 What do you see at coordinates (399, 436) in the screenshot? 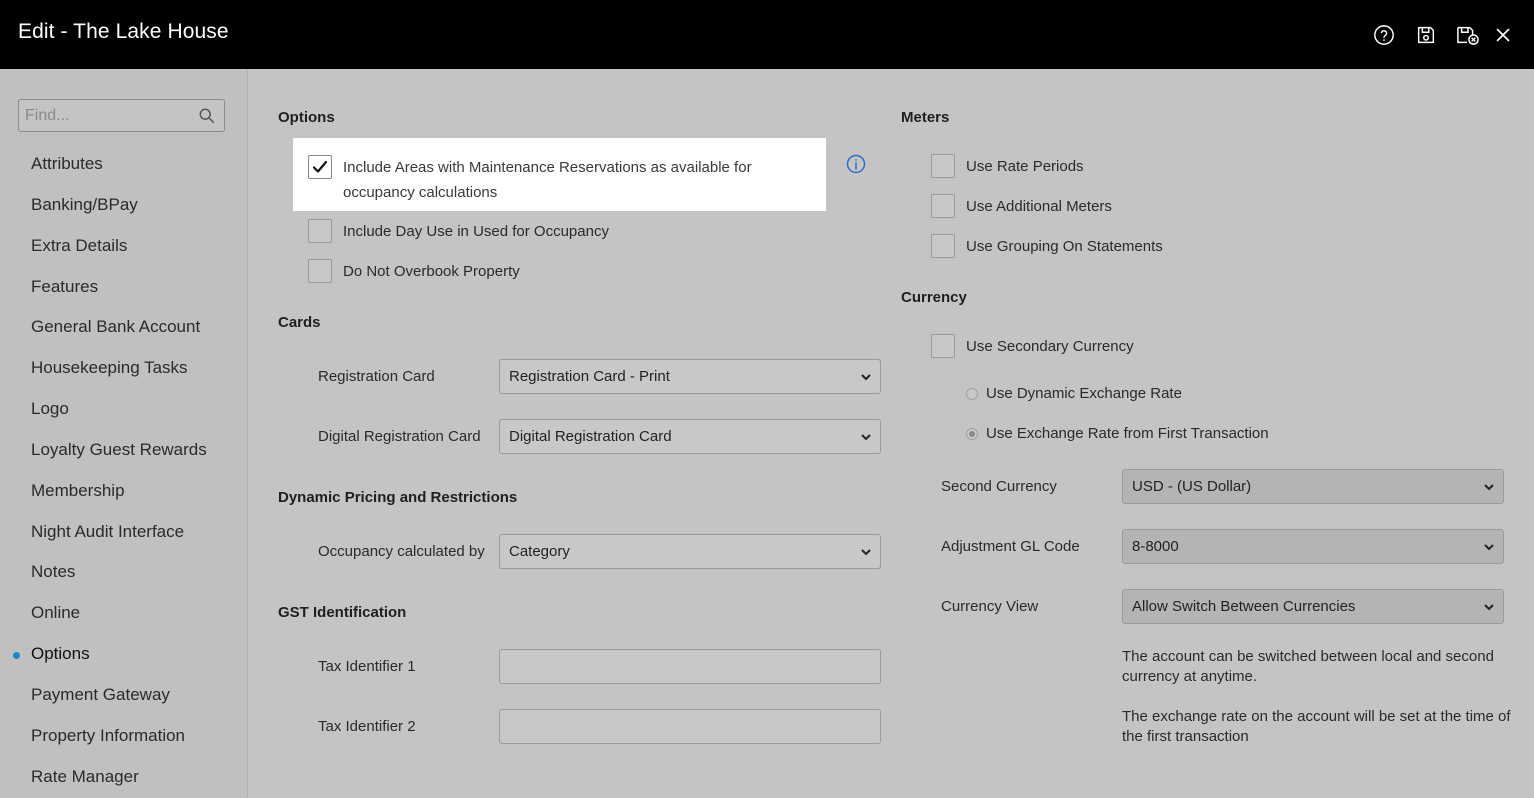
I see `digital-registration-card-label: Digital Registration Card` at bounding box center [399, 436].